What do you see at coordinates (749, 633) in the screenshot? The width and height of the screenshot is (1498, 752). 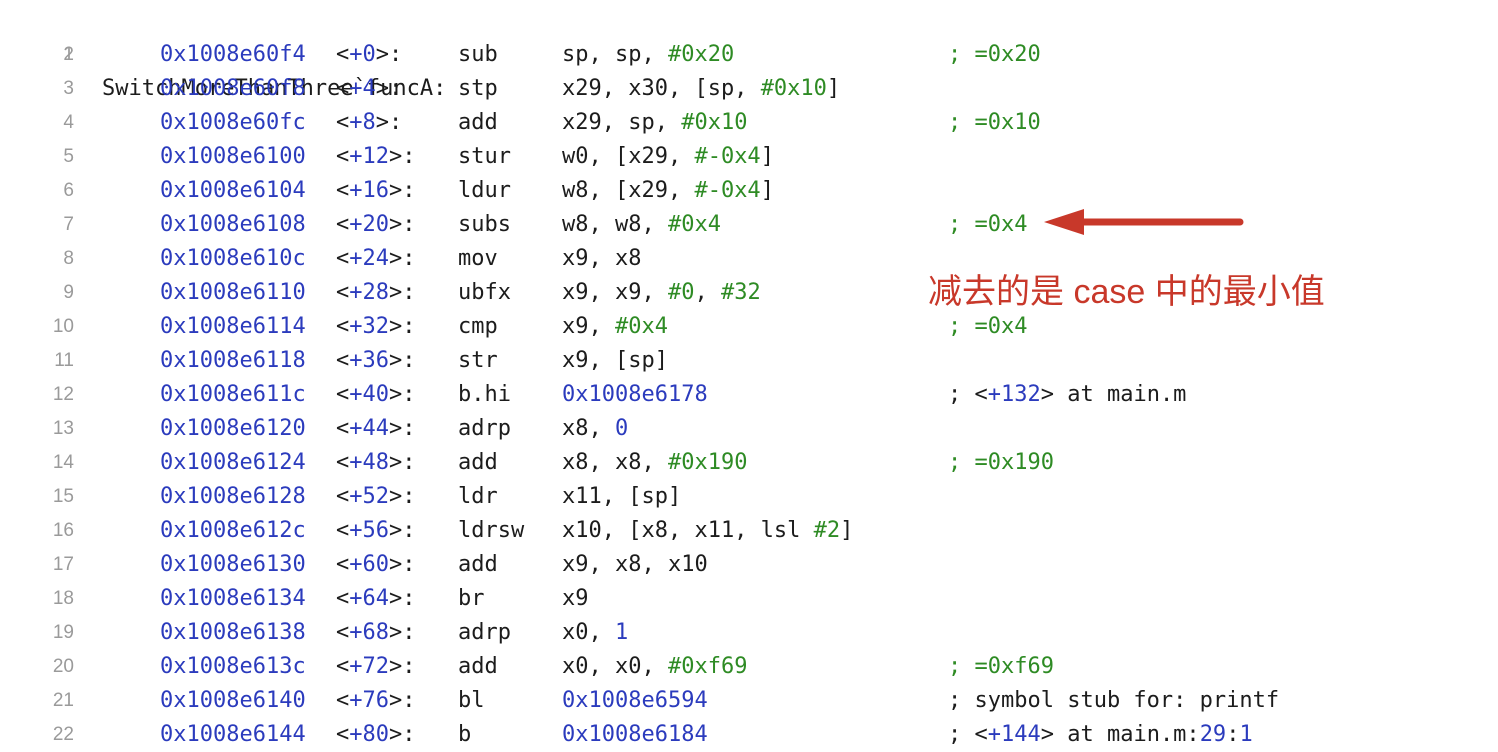 I see `instruction-line: 19 0x1008e6138 <+68>: adrp x0, 1` at bounding box center [749, 633].